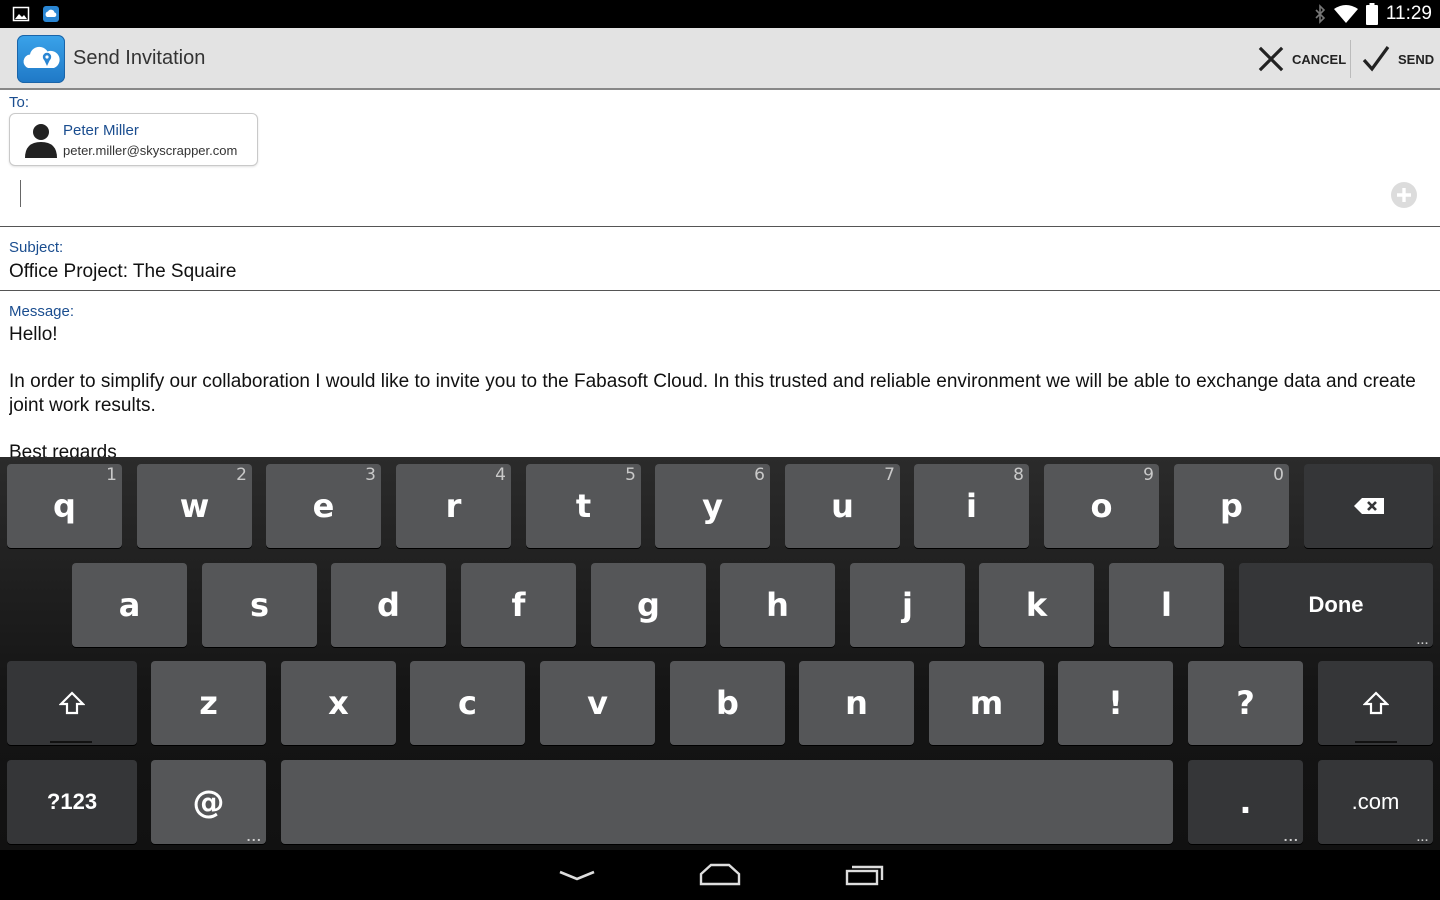 This screenshot has width=1440, height=900. What do you see at coordinates (865, 875) in the screenshot?
I see `recent-apps-icon` at bounding box center [865, 875].